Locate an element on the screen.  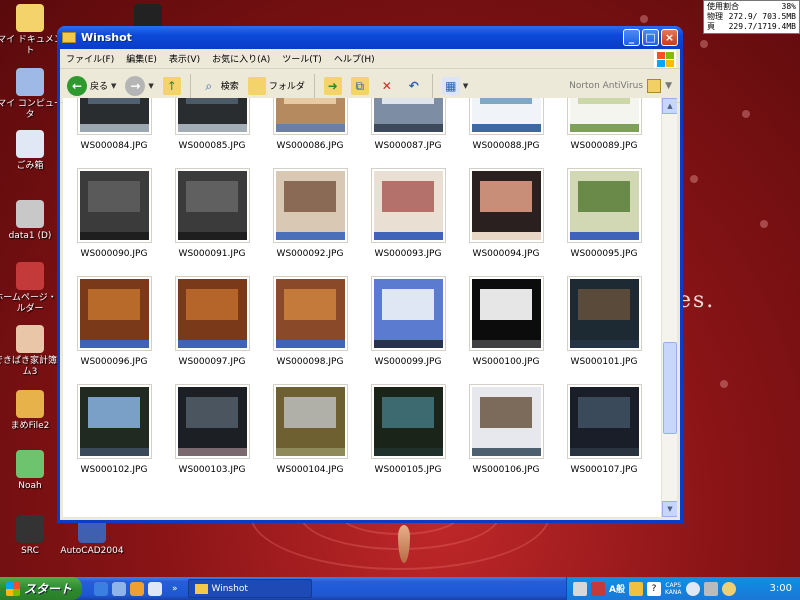
file-thumbnail: WS000106.JPG is located at coordinates (506, 429).